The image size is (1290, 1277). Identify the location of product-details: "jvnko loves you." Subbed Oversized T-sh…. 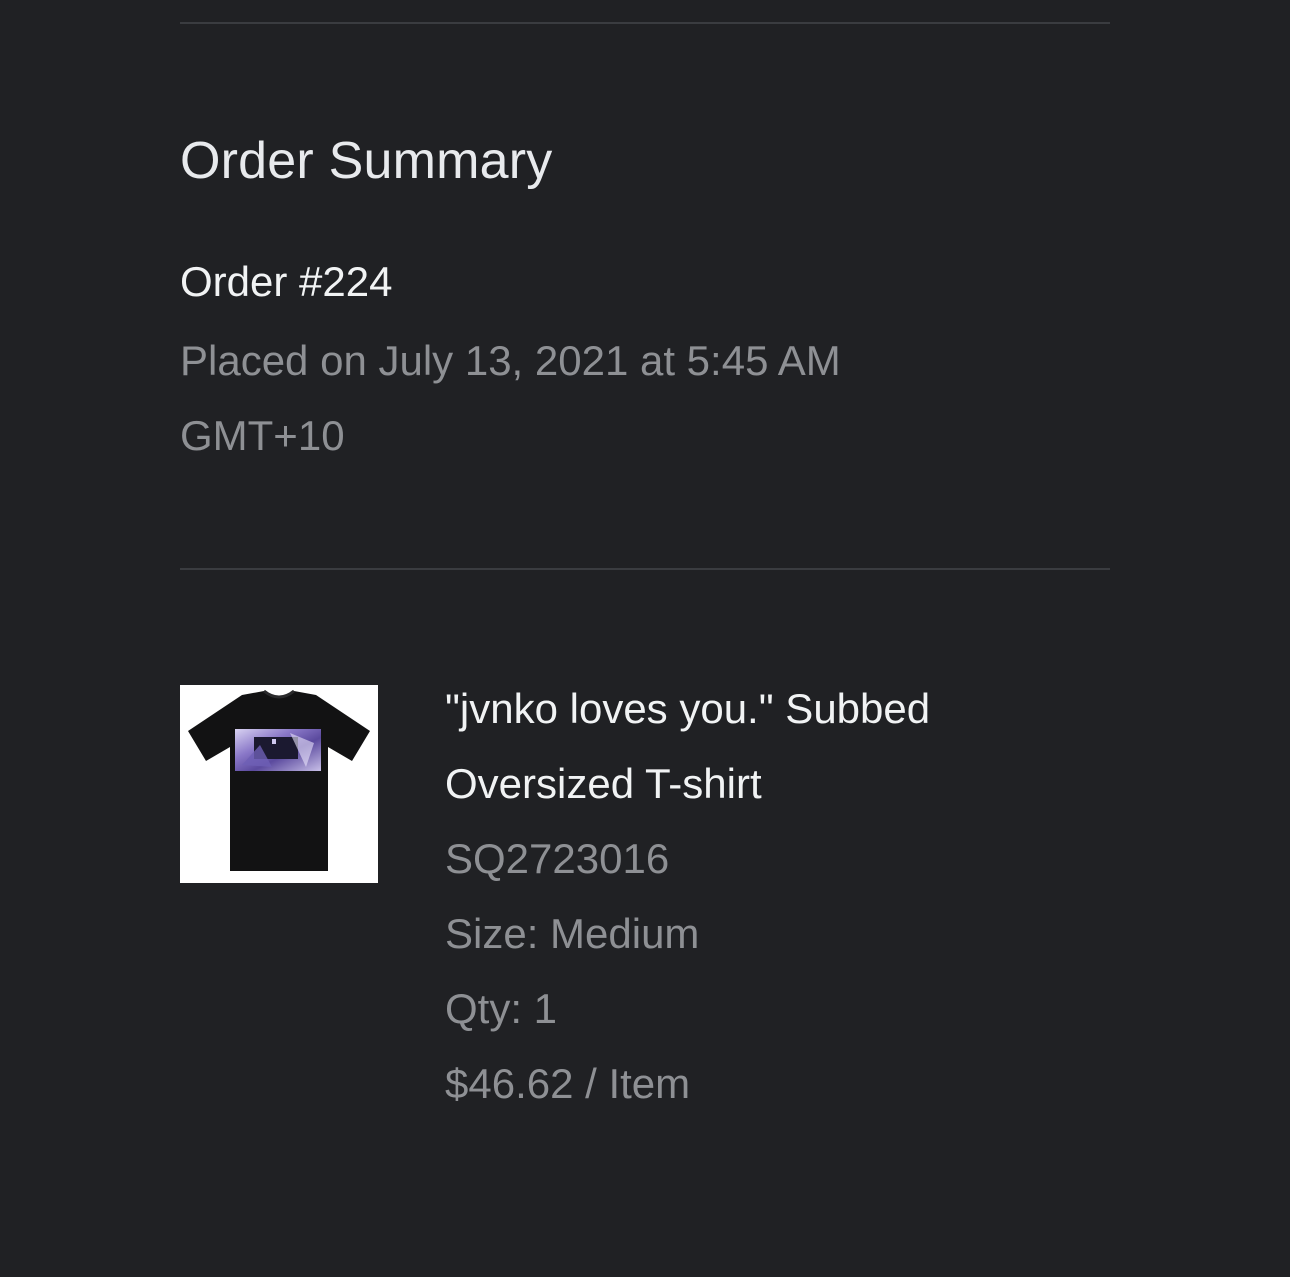
(705, 896).